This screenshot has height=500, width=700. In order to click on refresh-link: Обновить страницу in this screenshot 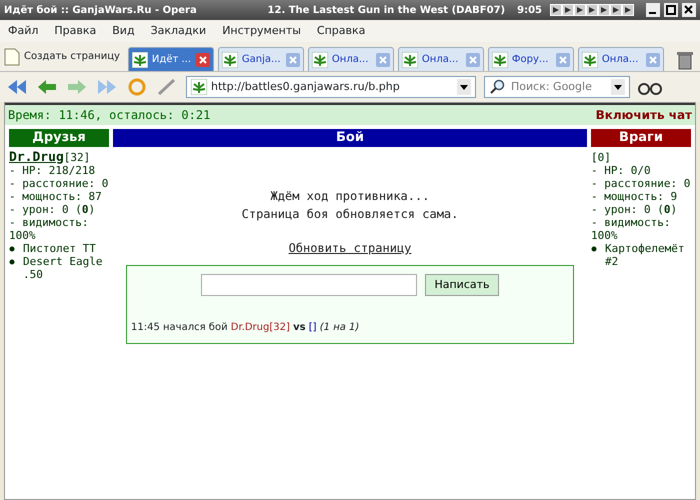, I will do `click(350, 248)`.